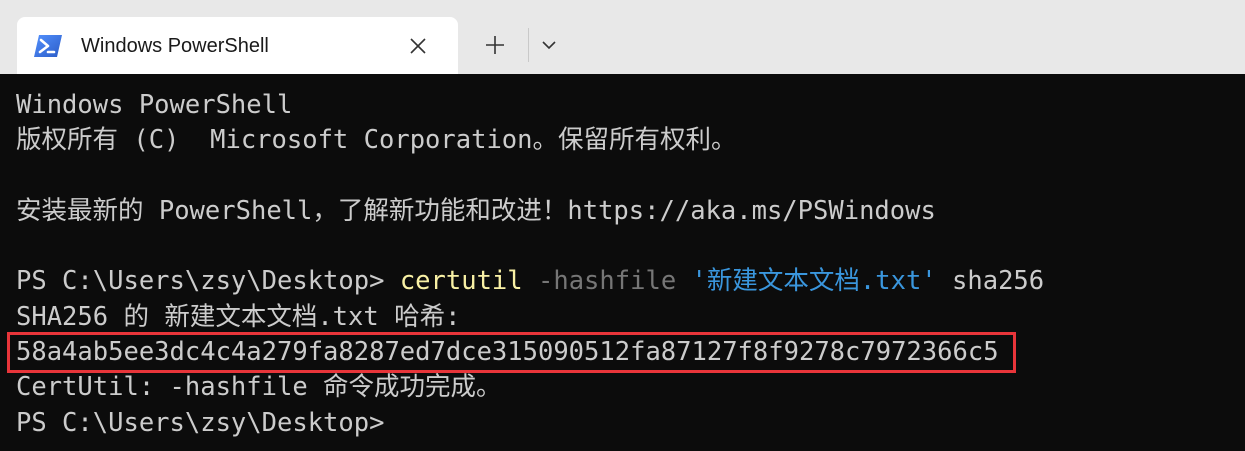  I want to click on command-parameter: -hashfile, so click(607, 281).